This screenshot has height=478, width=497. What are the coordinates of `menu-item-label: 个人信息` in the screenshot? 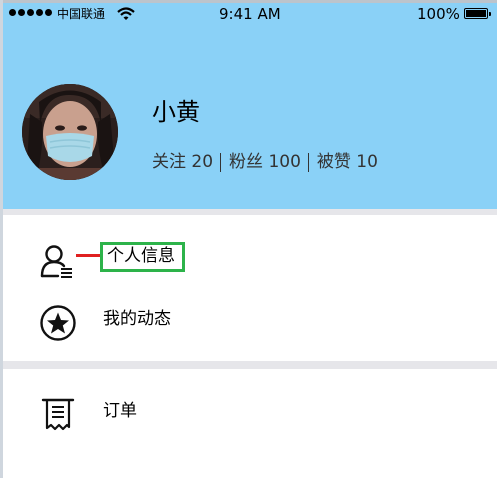 It's located at (141, 256).